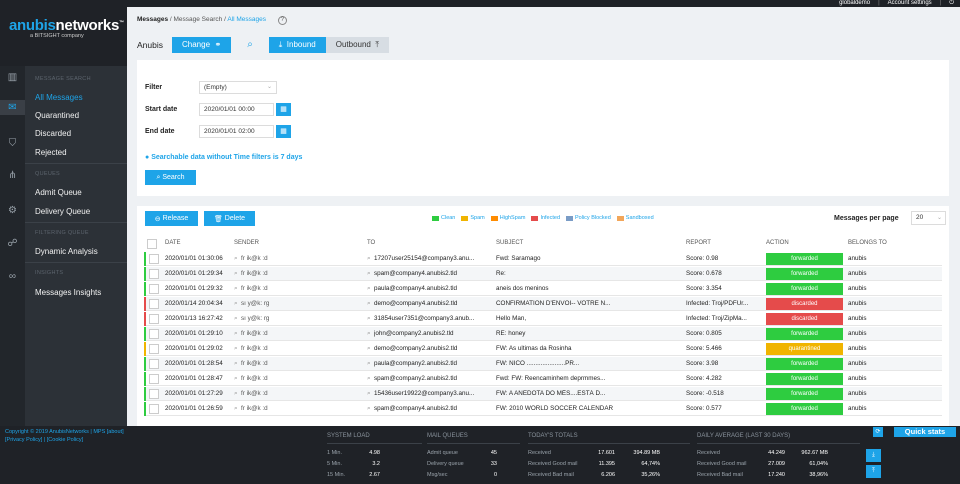  Describe the element at coordinates (170, 177) in the screenshot. I see `search-button: ⌕ Search` at that location.